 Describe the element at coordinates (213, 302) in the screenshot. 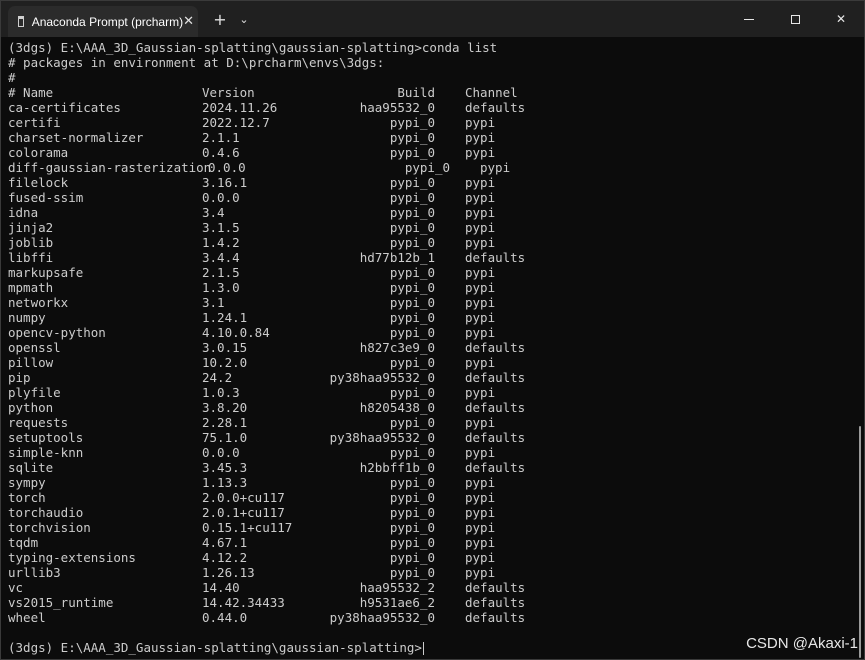

I see `package-version: 3.1` at that location.